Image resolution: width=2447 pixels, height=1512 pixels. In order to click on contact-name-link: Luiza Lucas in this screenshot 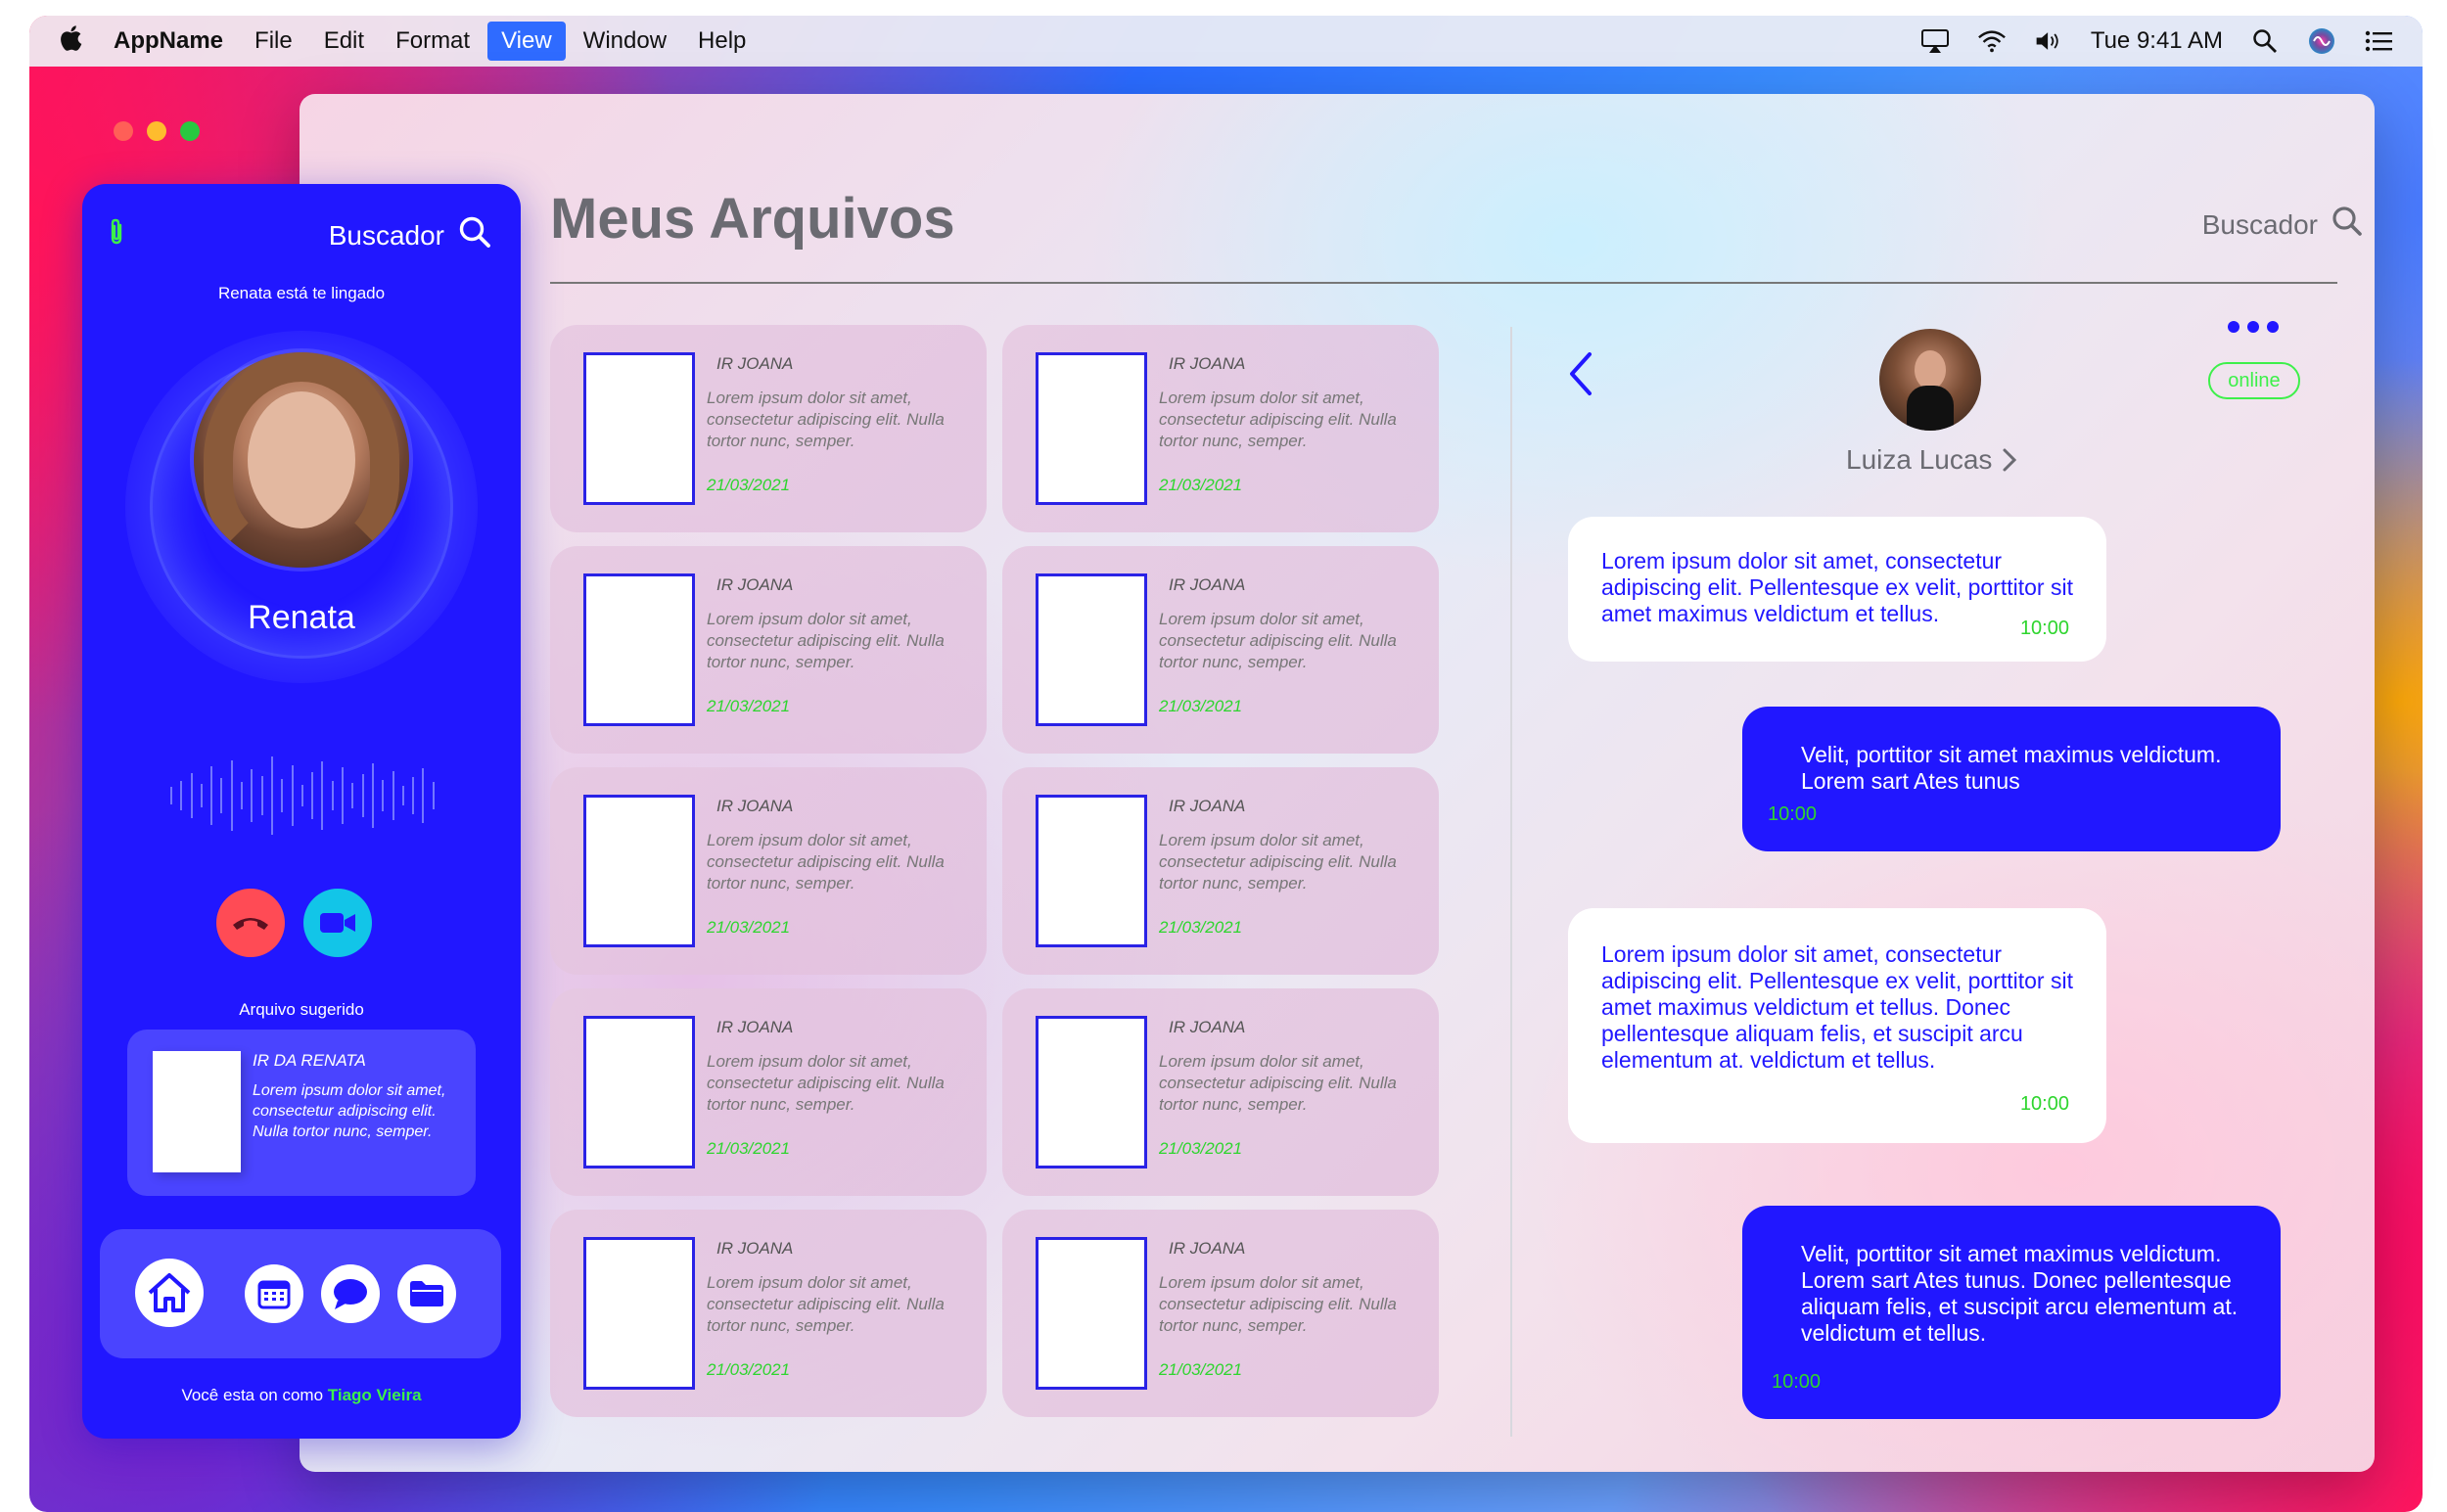, I will do `click(1931, 460)`.